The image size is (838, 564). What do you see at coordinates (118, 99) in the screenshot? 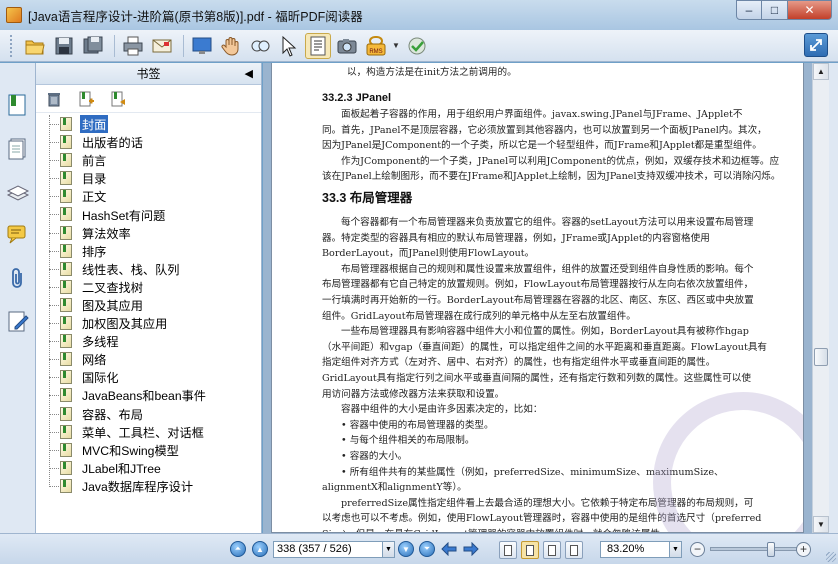
I see `add-child-bookmark-button` at bounding box center [118, 99].